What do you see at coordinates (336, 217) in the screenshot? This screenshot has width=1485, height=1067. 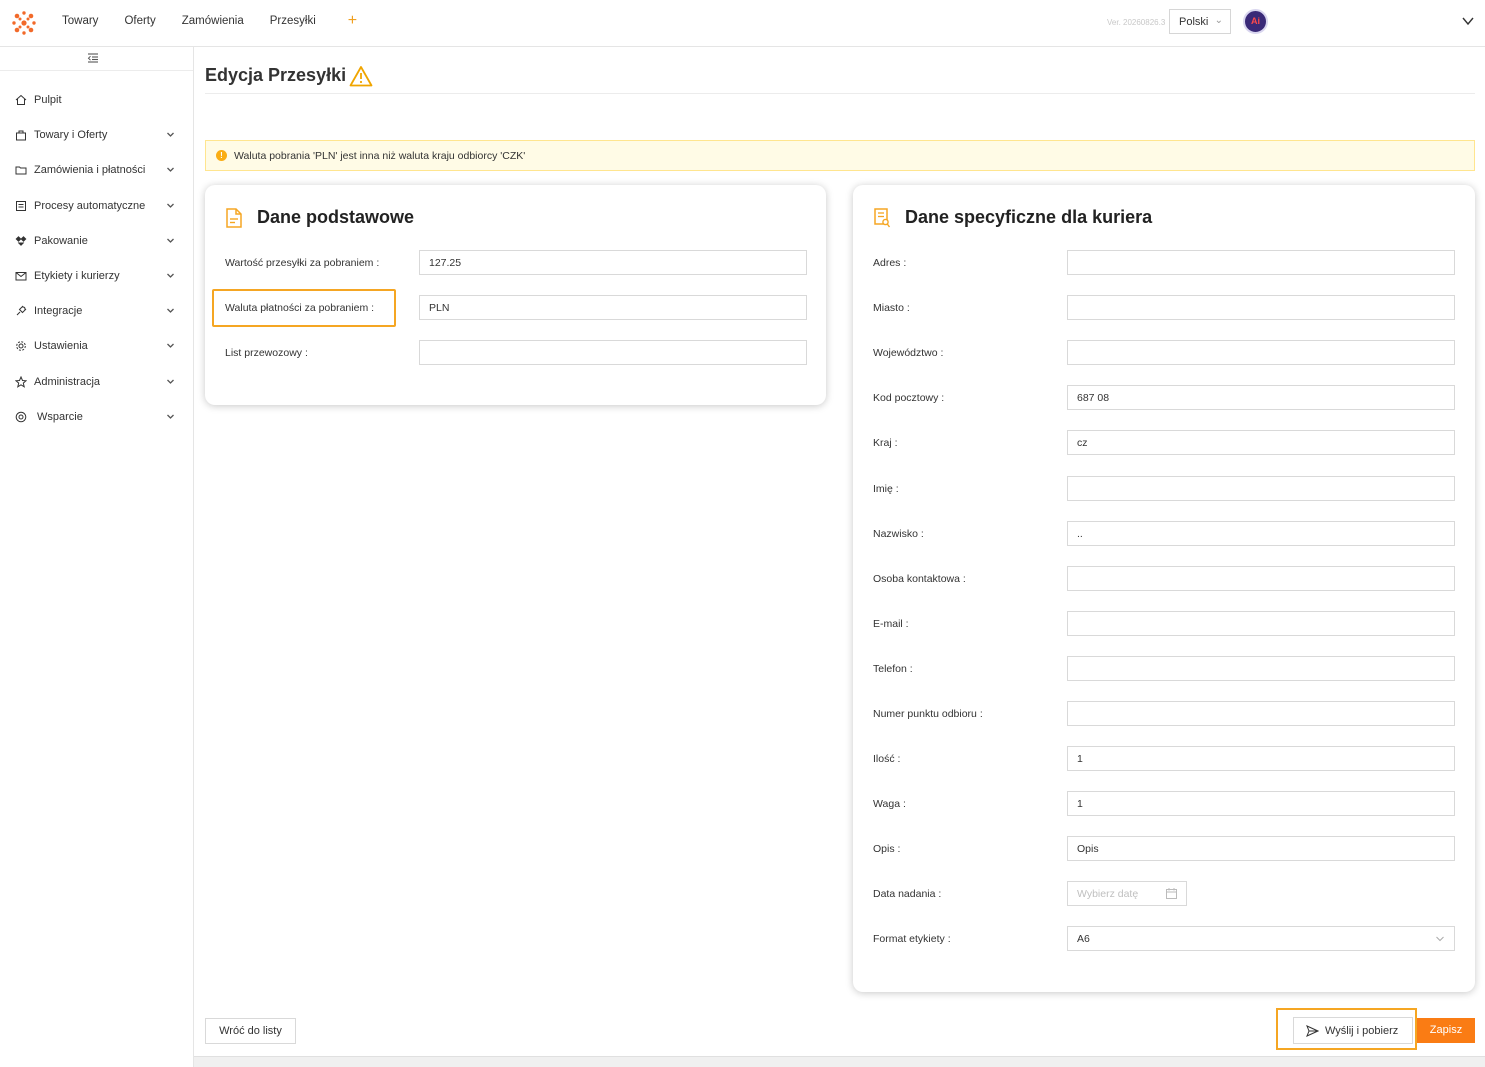 I see `card-title: Dane podstawowe` at bounding box center [336, 217].